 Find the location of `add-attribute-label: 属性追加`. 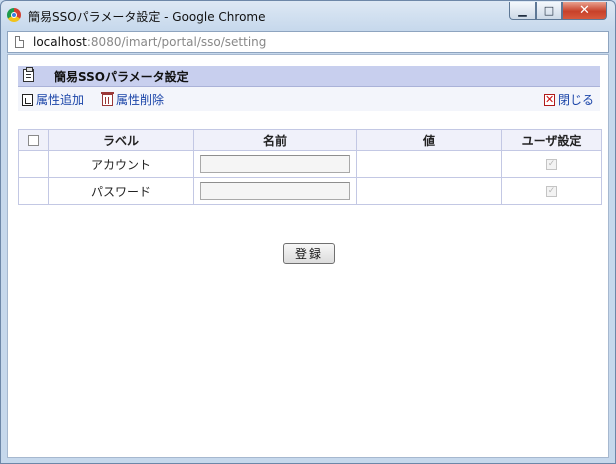

add-attribute-label: 属性追加 is located at coordinates (60, 100).